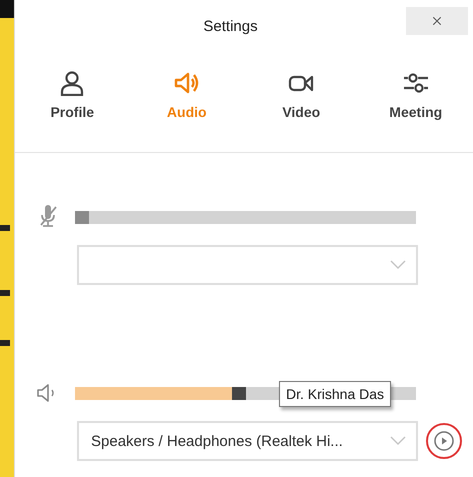 This screenshot has width=473, height=477. I want to click on tooltip: Dr. Krishna Das, so click(335, 394).